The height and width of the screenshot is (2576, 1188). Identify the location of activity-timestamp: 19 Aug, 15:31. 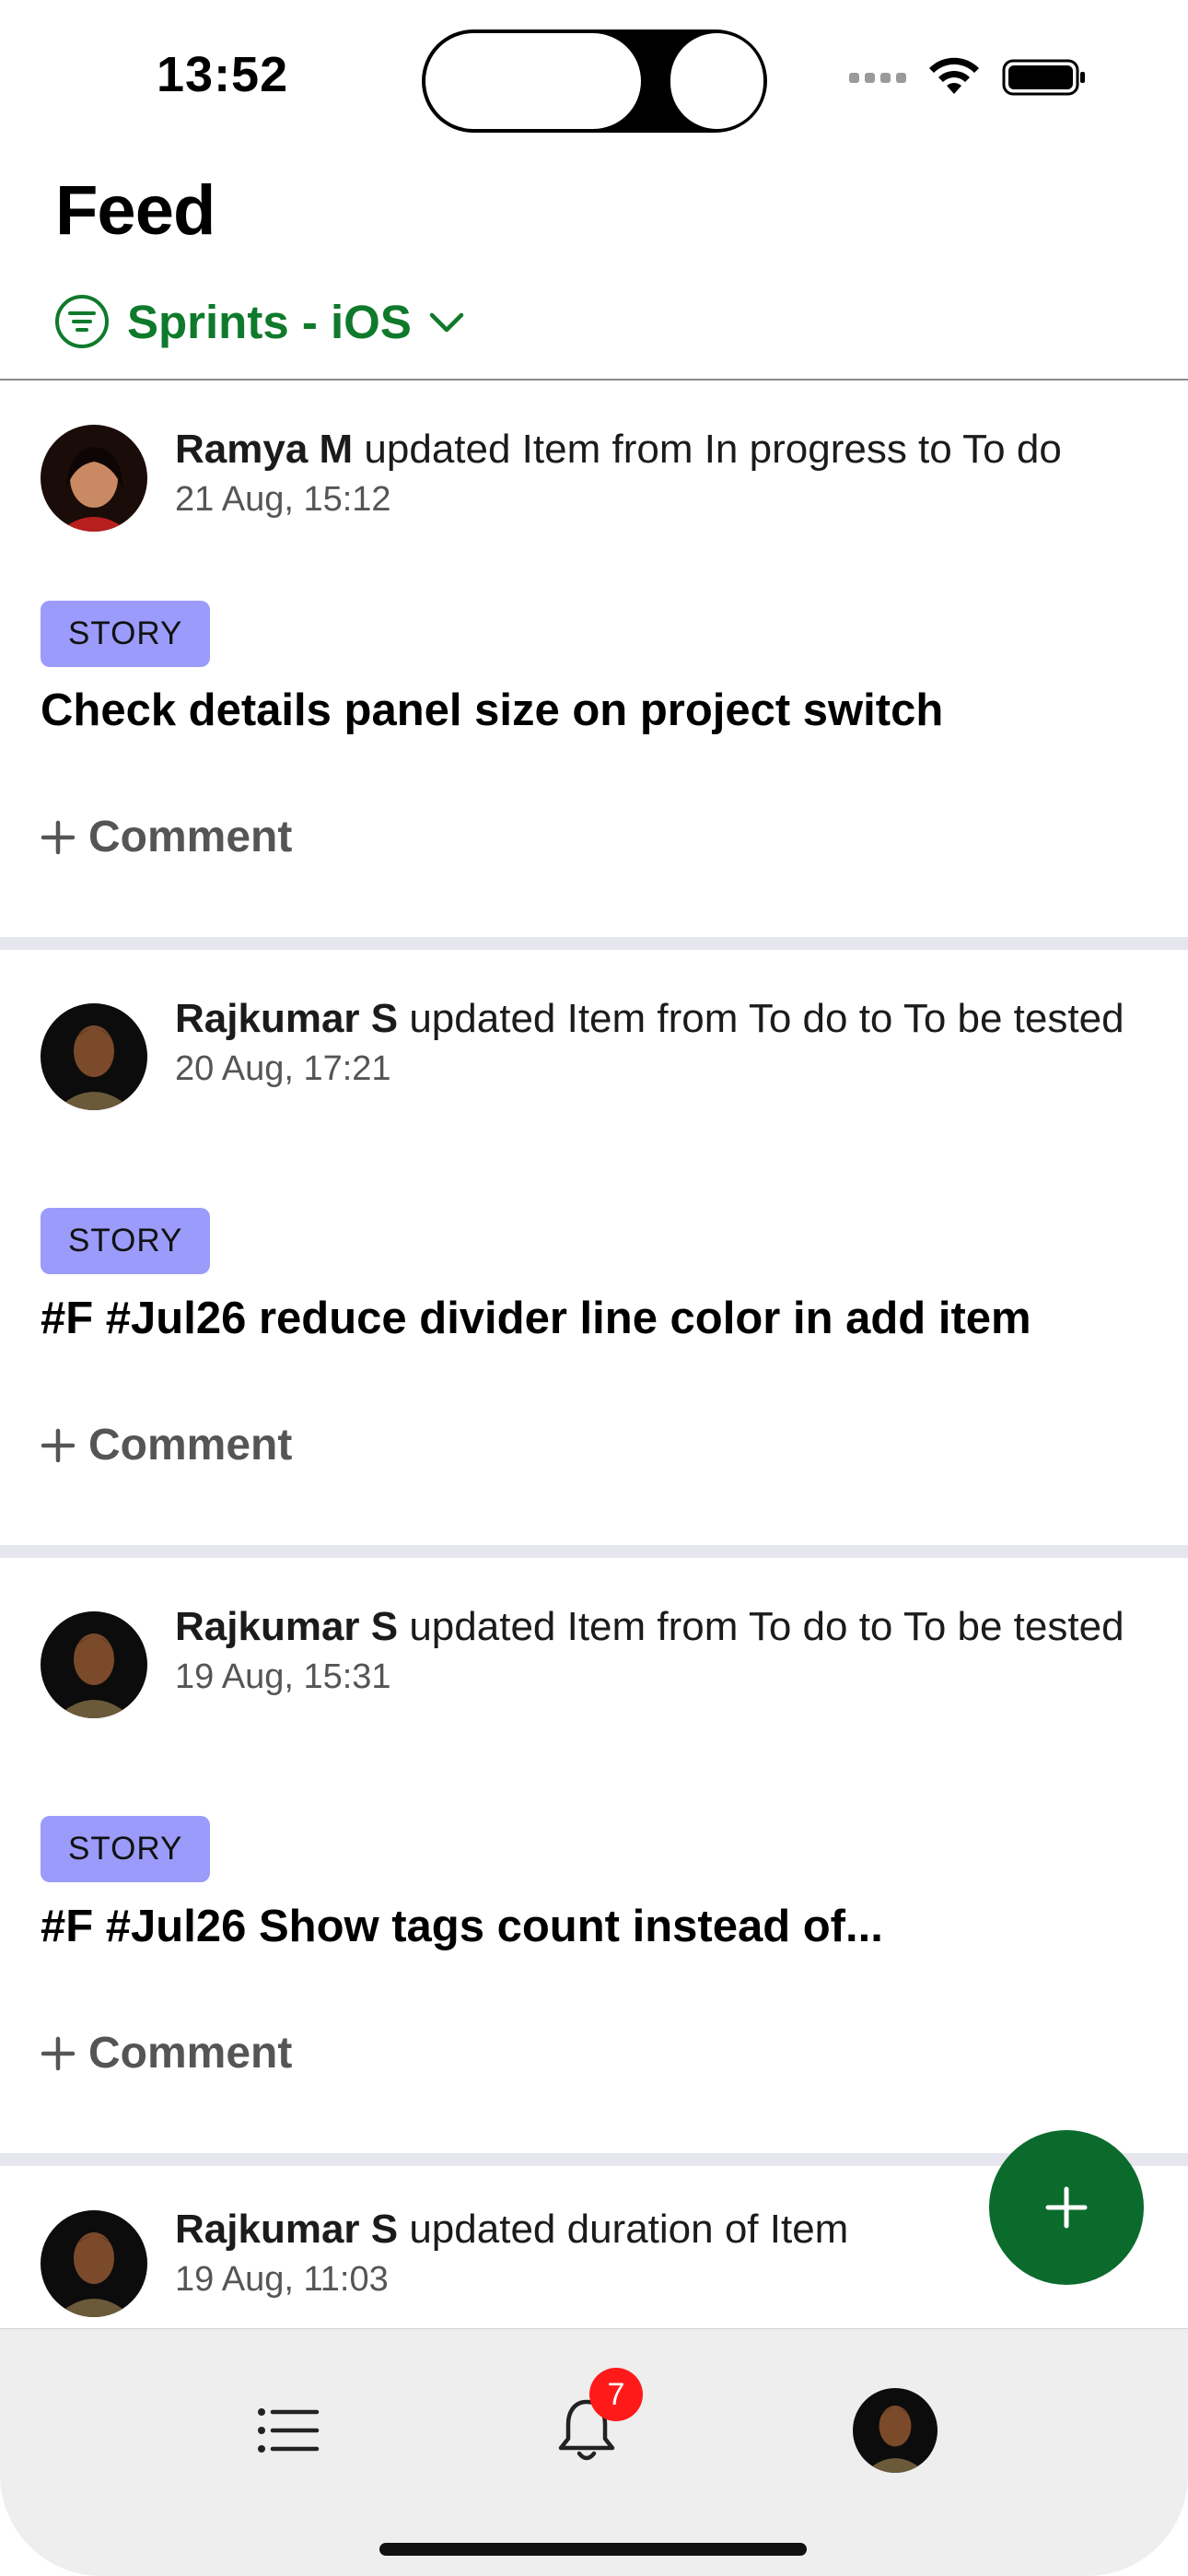
(283, 1676).